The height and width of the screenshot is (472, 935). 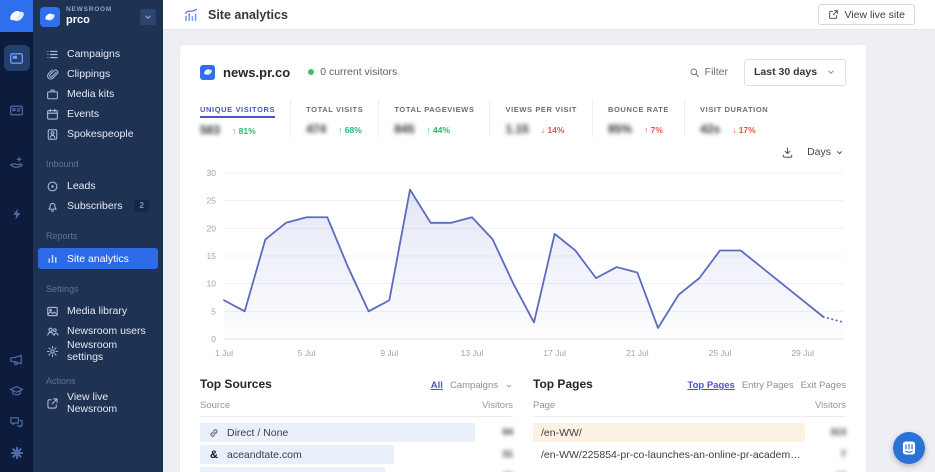 I want to click on svg-text: 5 Jul, so click(x=307, y=353).